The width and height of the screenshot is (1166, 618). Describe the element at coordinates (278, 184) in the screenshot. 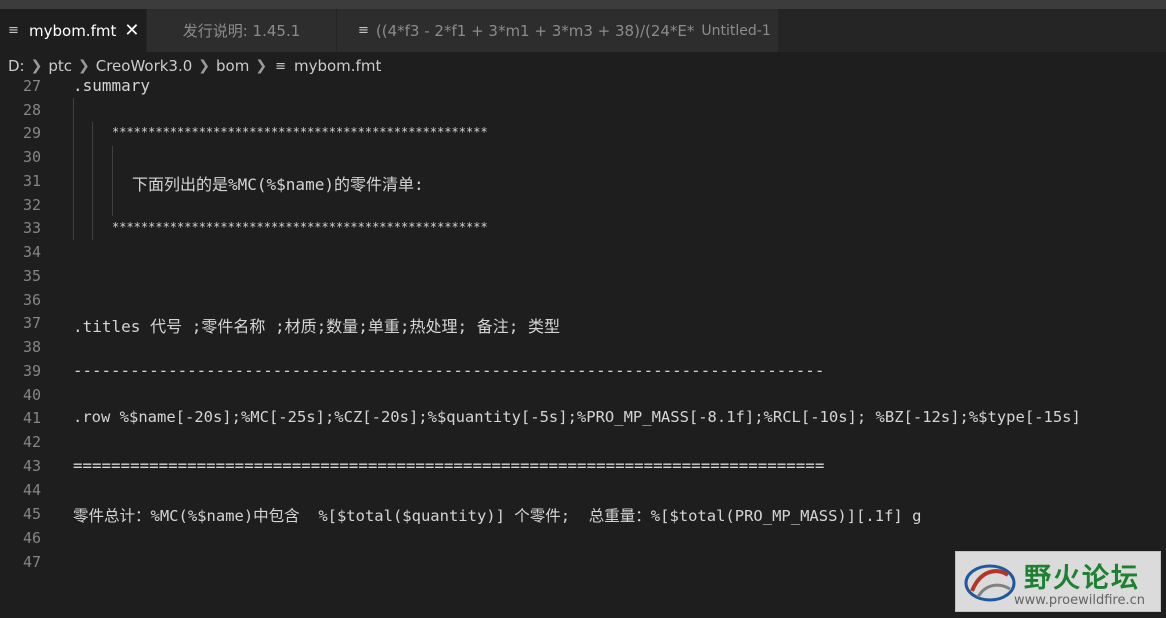

I see `line-text: 下面列出的是%MC(%$name)的零件清单:` at that location.